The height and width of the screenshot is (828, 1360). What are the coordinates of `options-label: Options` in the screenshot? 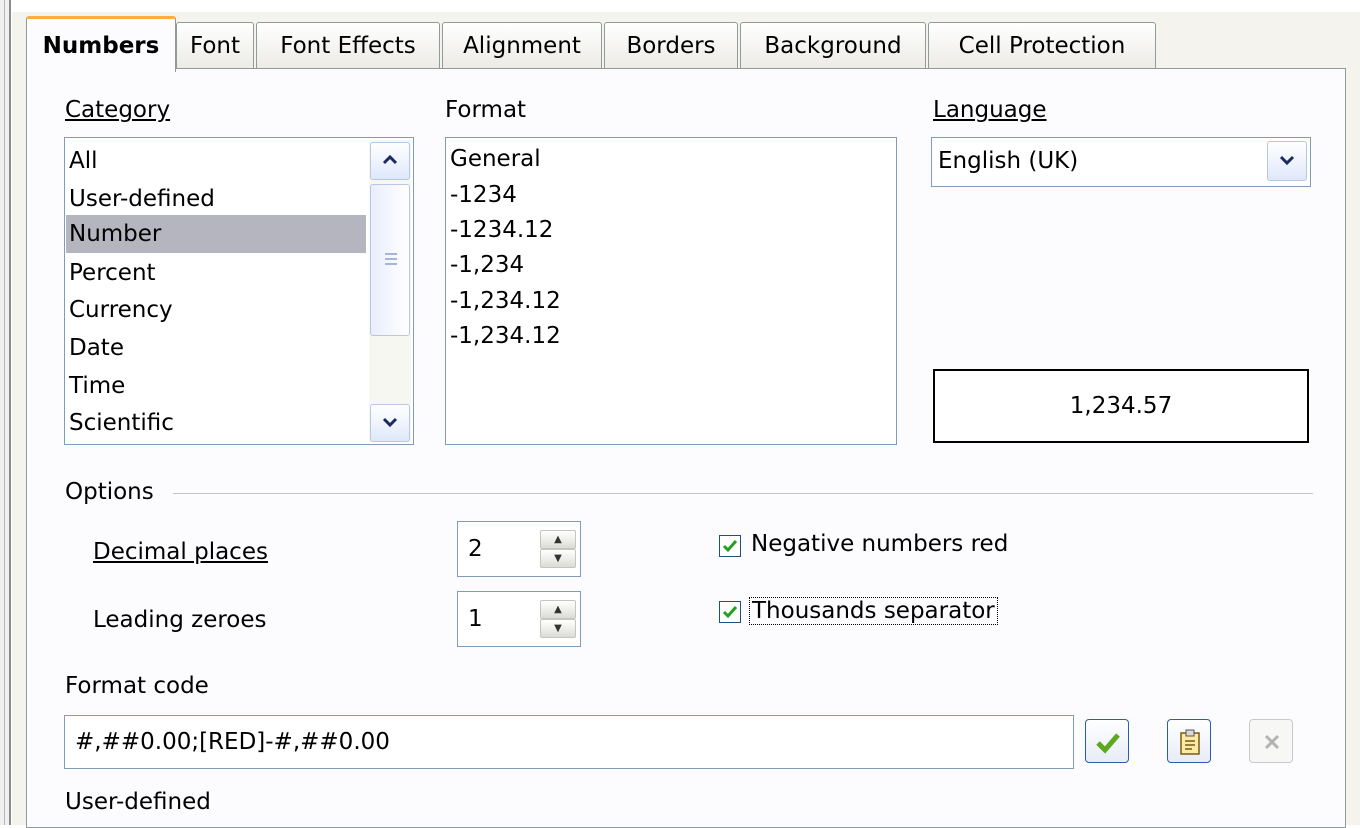 It's located at (109, 492).